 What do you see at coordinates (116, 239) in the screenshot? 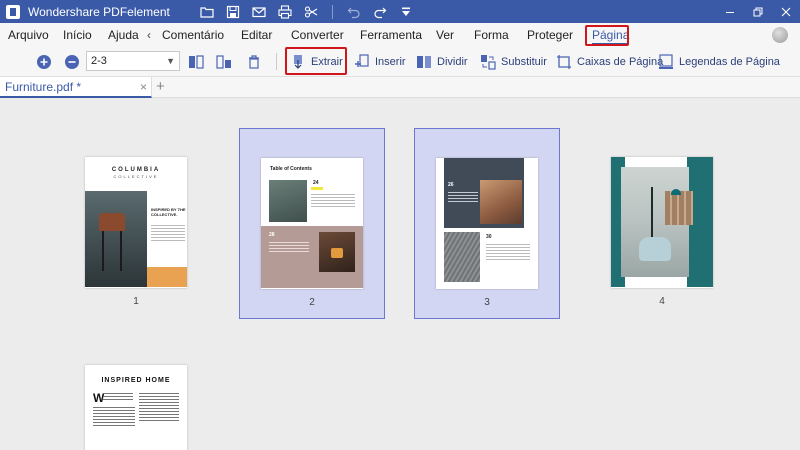
I see `p1-photo` at bounding box center [116, 239].